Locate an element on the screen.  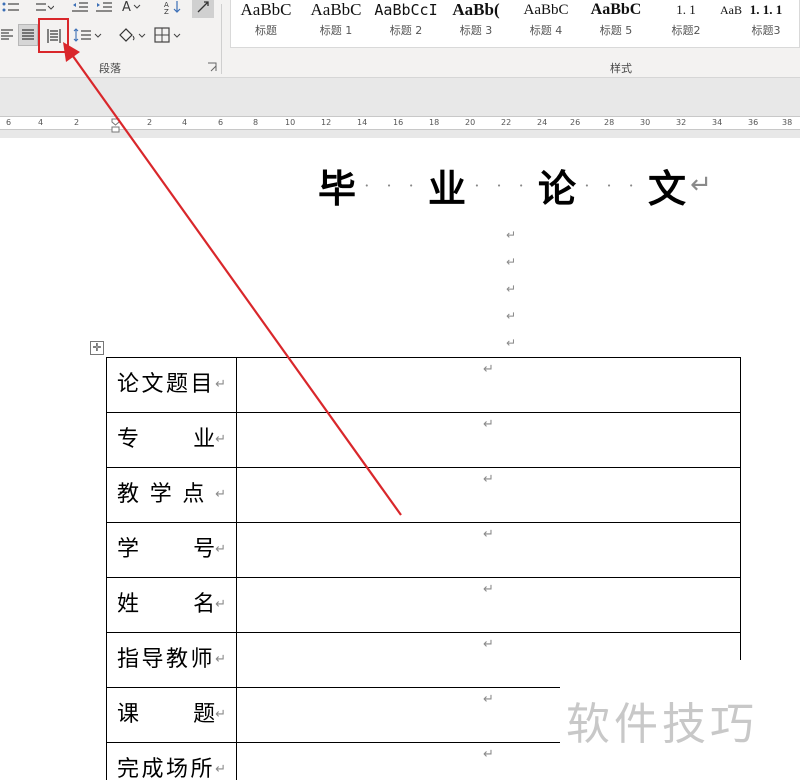
sort-button: AZ is located at coordinates (173, 9).